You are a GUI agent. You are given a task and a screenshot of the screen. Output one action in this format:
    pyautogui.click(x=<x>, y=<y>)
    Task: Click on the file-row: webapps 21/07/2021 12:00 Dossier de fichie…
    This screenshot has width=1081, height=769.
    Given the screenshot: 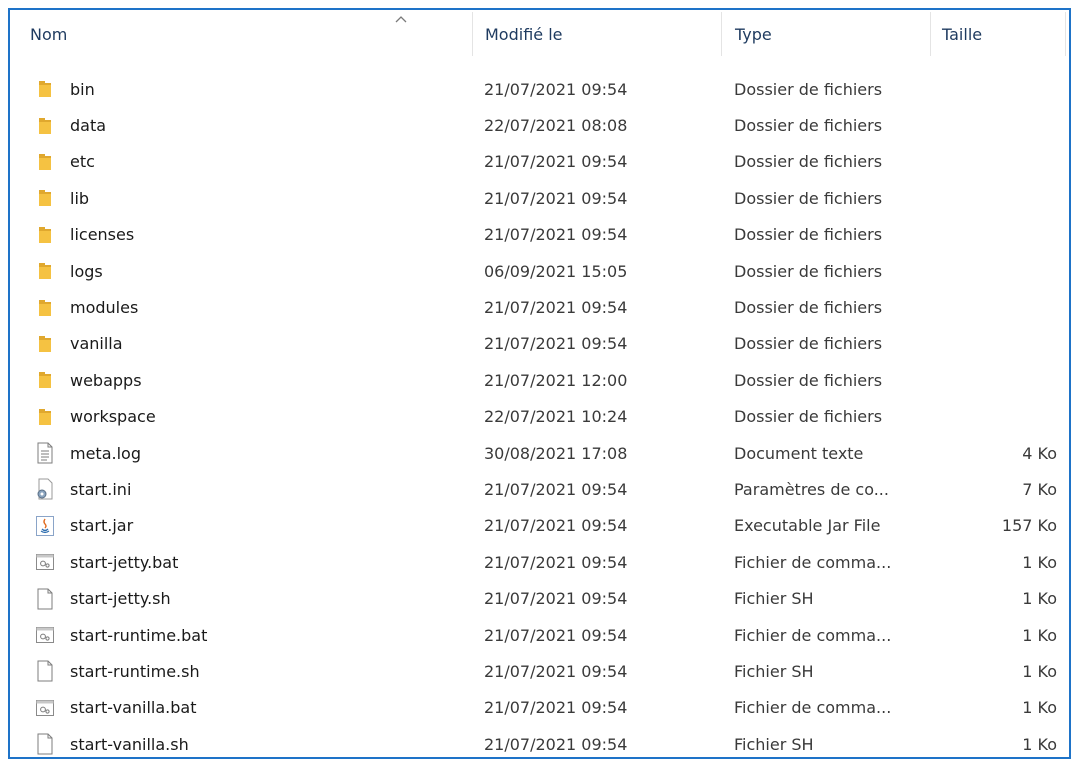 What is the action you would take?
    pyautogui.click(x=539, y=380)
    